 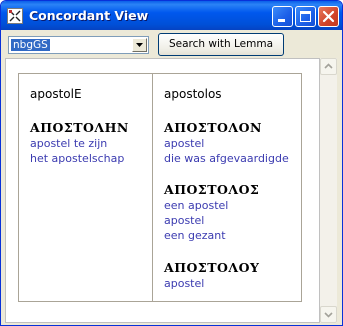 What do you see at coordinates (171, 15) in the screenshot?
I see `title-bar: Concordant View` at bounding box center [171, 15].